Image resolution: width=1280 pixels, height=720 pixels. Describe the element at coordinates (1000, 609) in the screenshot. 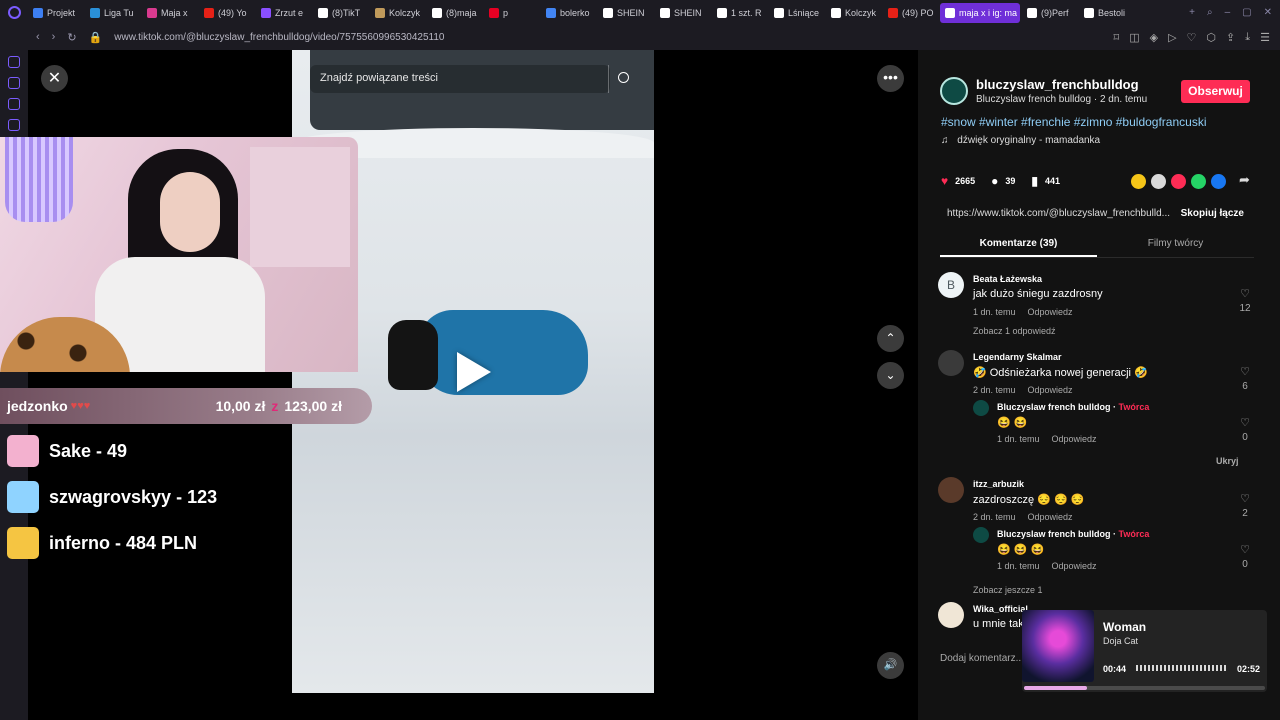

I see `comment-author: Wika_official` at that location.